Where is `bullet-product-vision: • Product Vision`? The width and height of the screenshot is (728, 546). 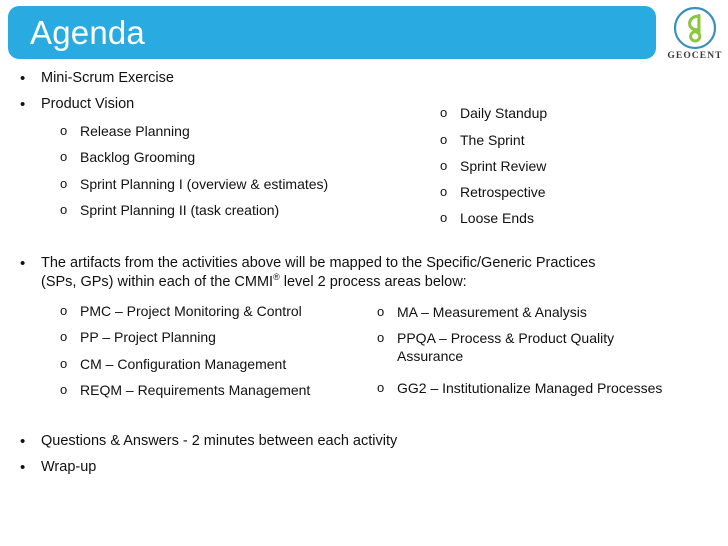
bullet-product-vision: • Product Vision is located at coordinates (200, 104).